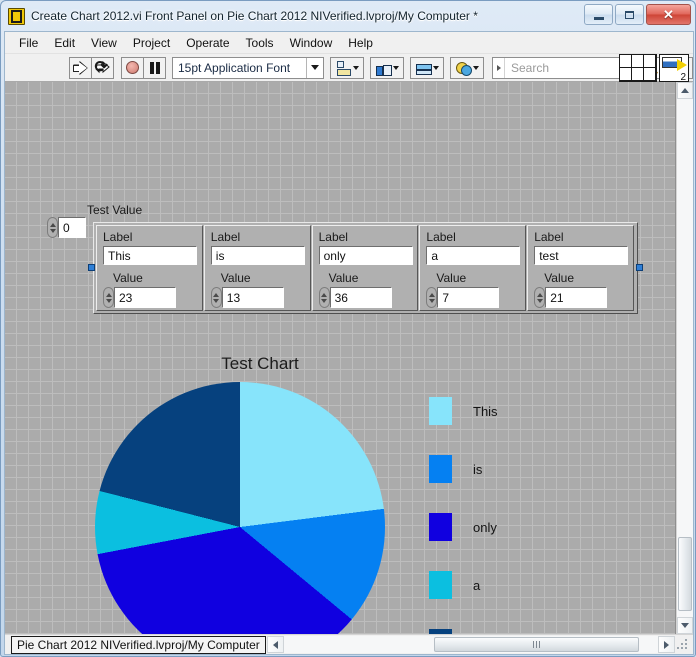  I want to click on cluster-value-field: 7, so click(468, 297).